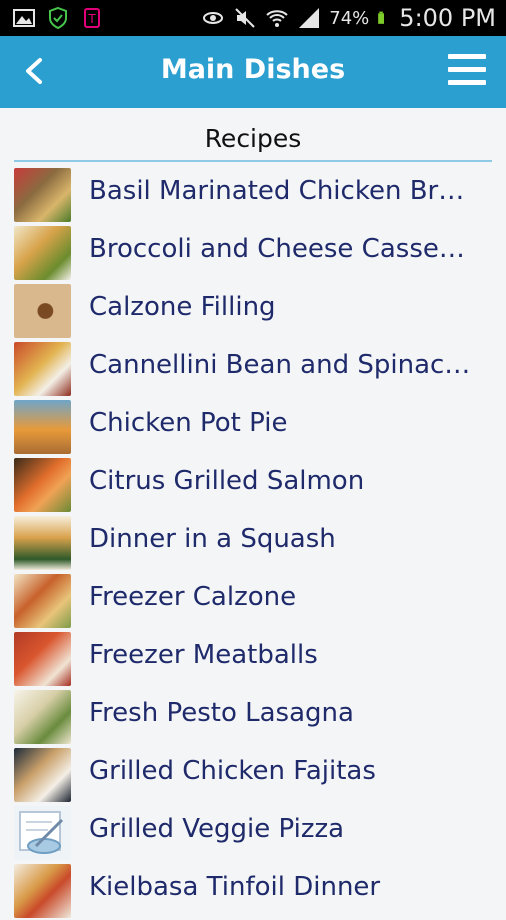 The image size is (506, 920). I want to click on recipe-title: Grilled Chicken Fajitas, so click(232, 771).